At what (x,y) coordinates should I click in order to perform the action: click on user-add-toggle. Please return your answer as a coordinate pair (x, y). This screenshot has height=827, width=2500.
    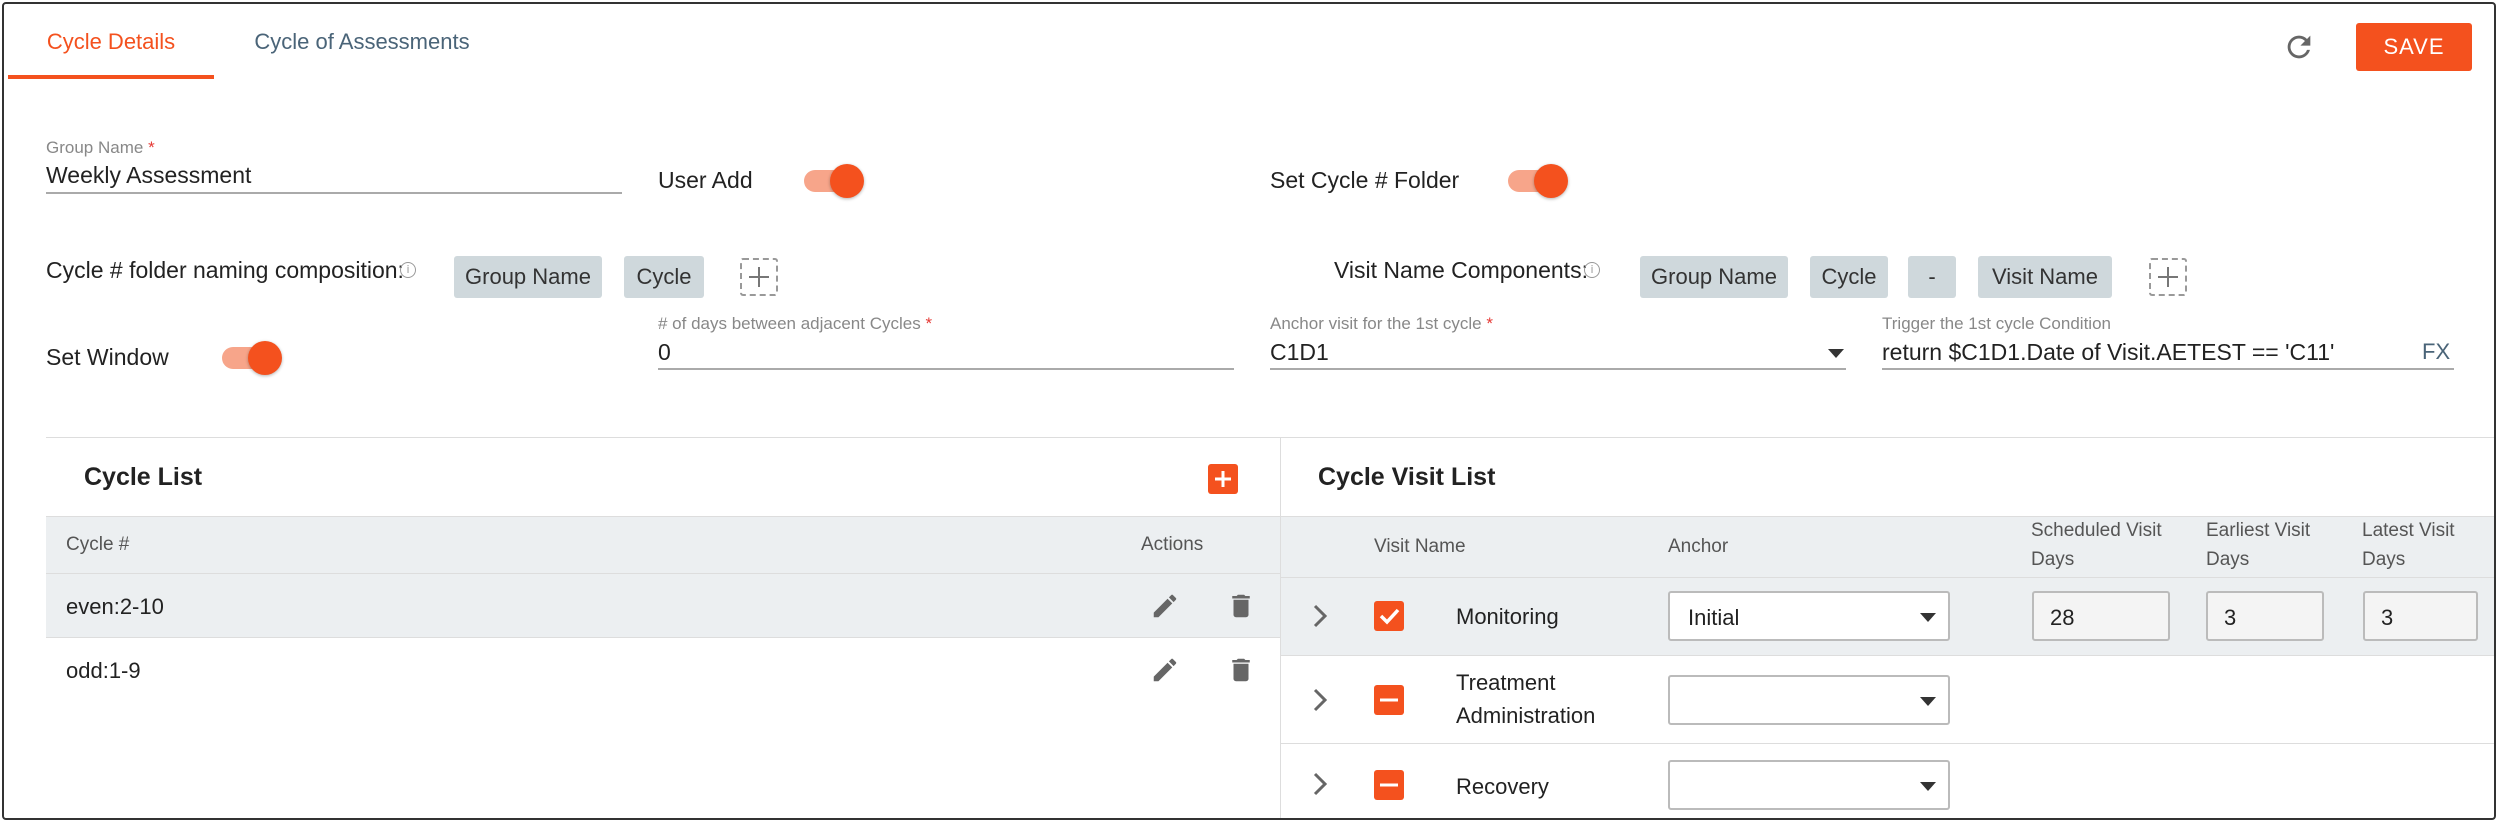
    Looking at the image, I should click on (834, 181).